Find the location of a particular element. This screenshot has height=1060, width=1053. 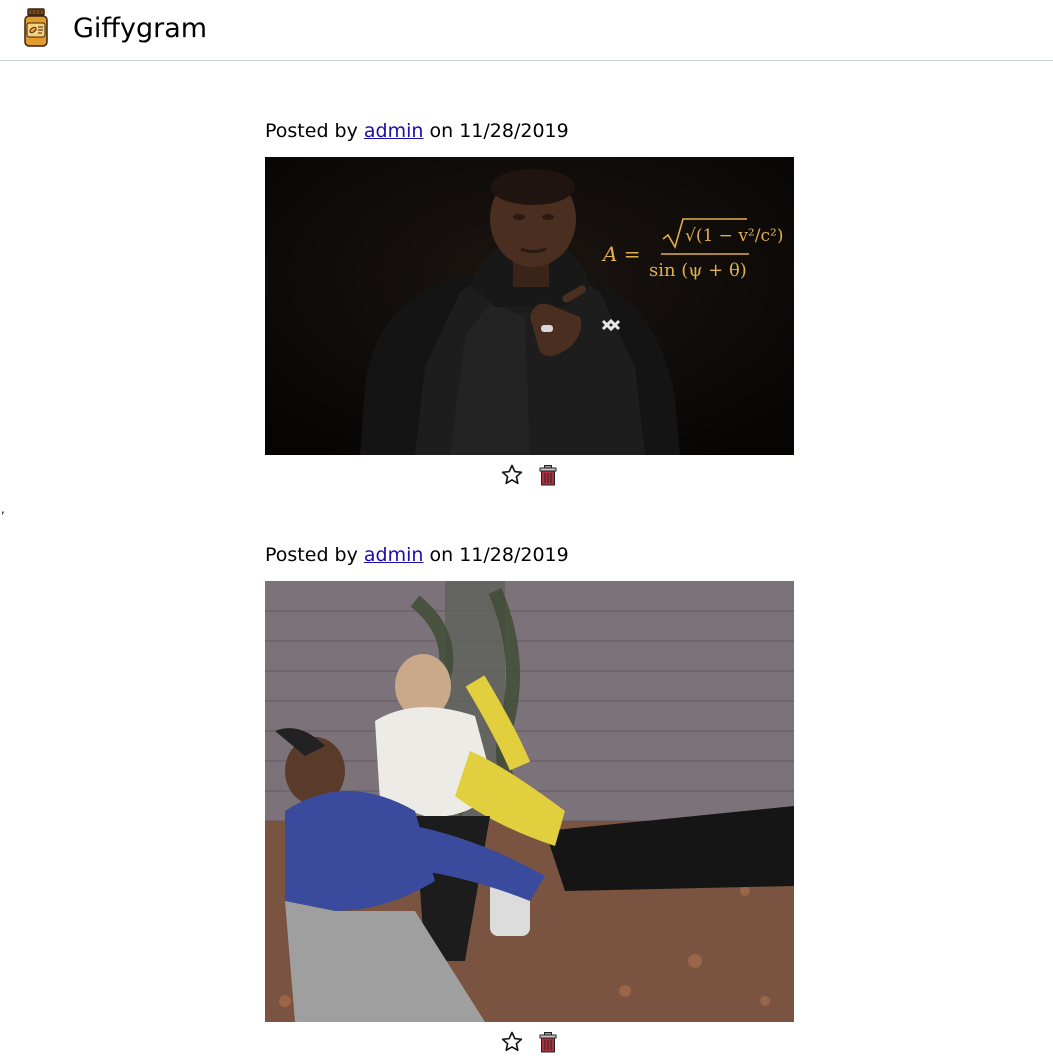

equation-numerator: √(1 − v²/c²) is located at coordinates (734, 236).